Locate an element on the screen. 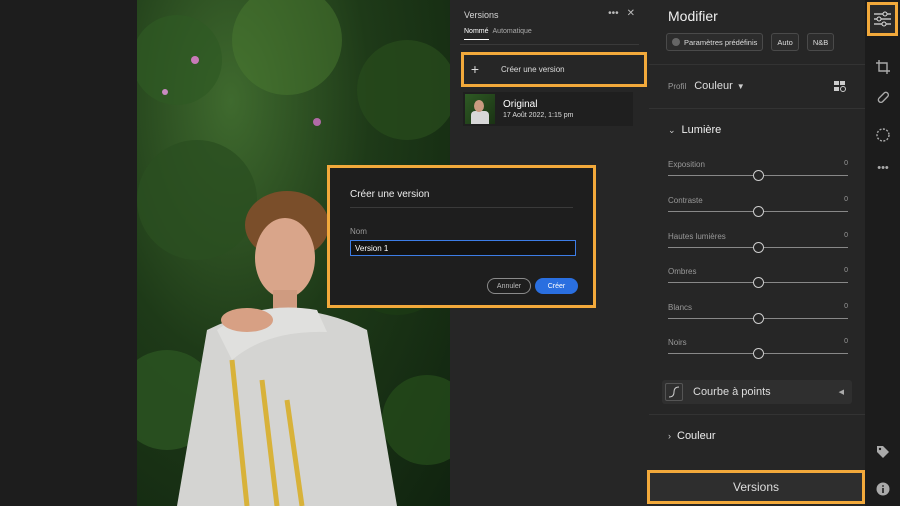 Image resolution: width=900 pixels, height=506 pixels. presets-label: Paramètres prédéfinis is located at coordinates (721, 42).